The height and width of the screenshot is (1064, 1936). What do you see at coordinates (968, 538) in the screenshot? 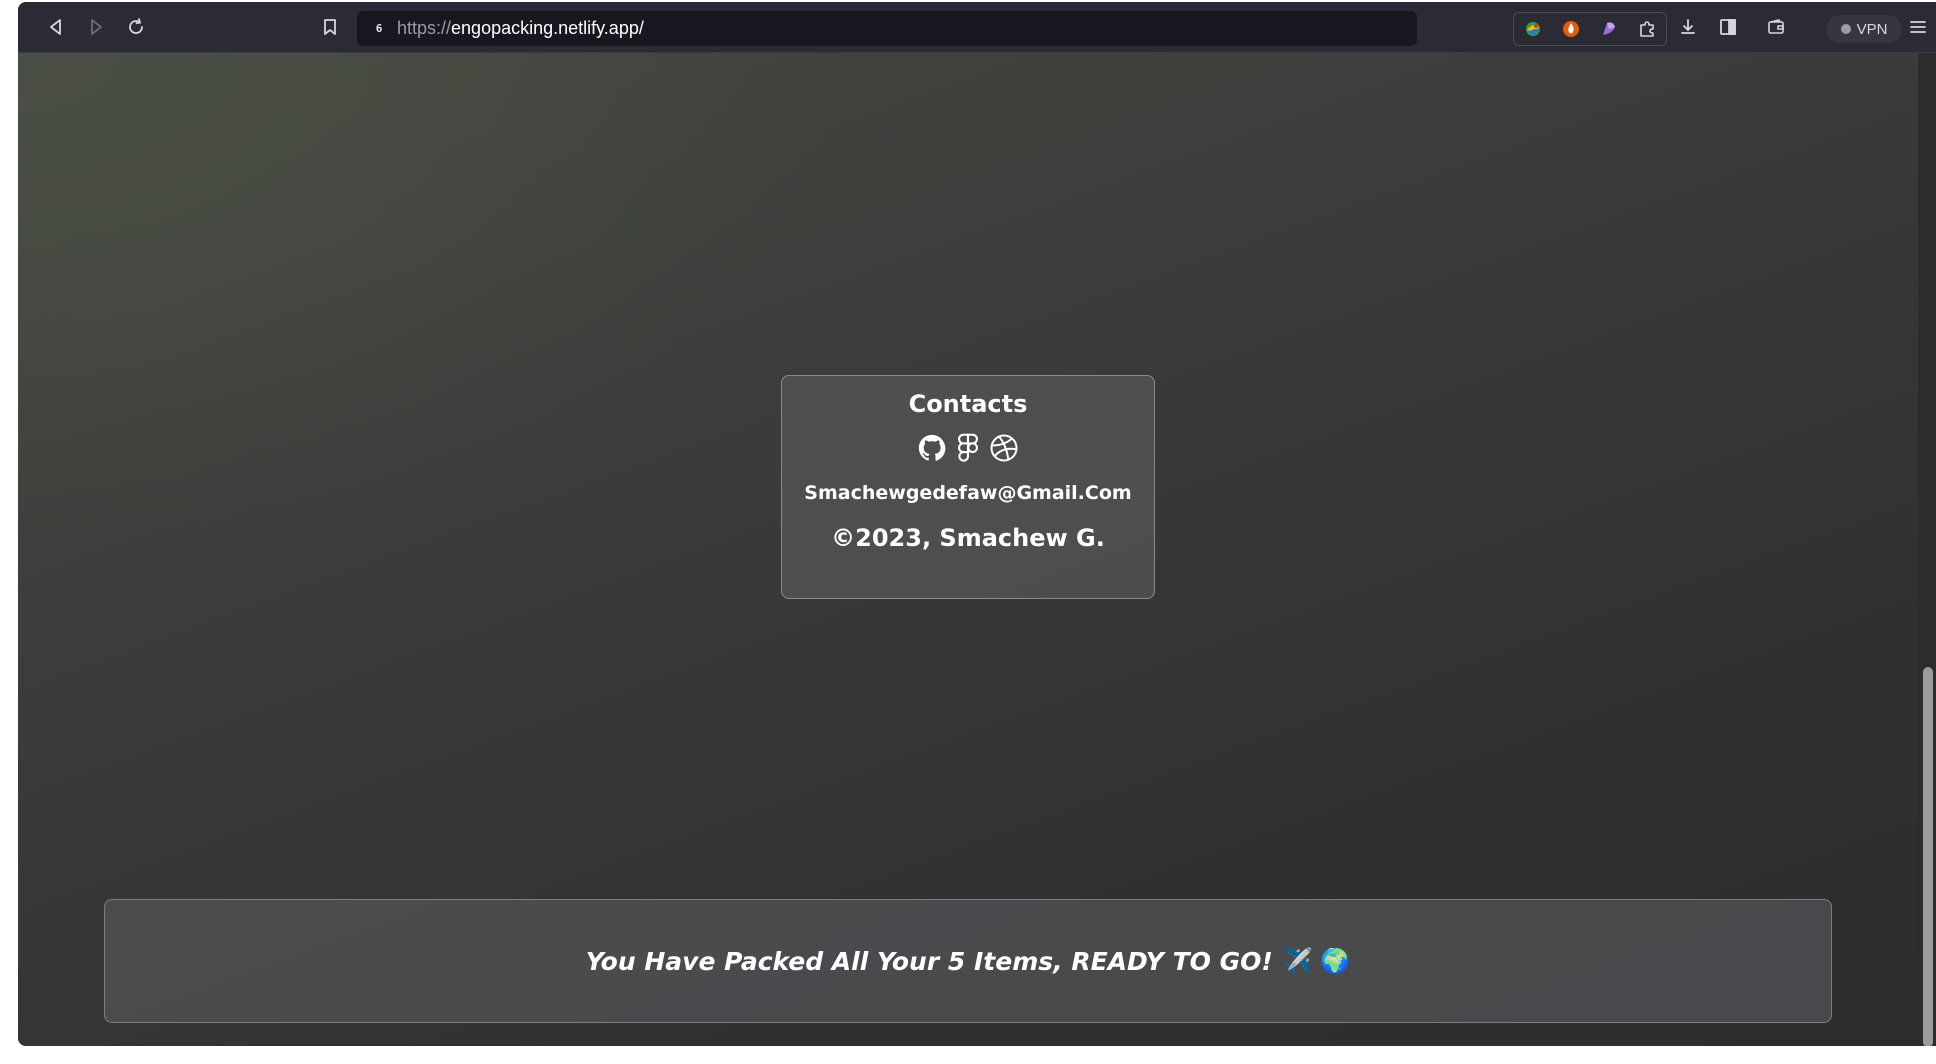
I see `copyright-text: ©2023, Smachew G.` at bounding box center [968, 538].